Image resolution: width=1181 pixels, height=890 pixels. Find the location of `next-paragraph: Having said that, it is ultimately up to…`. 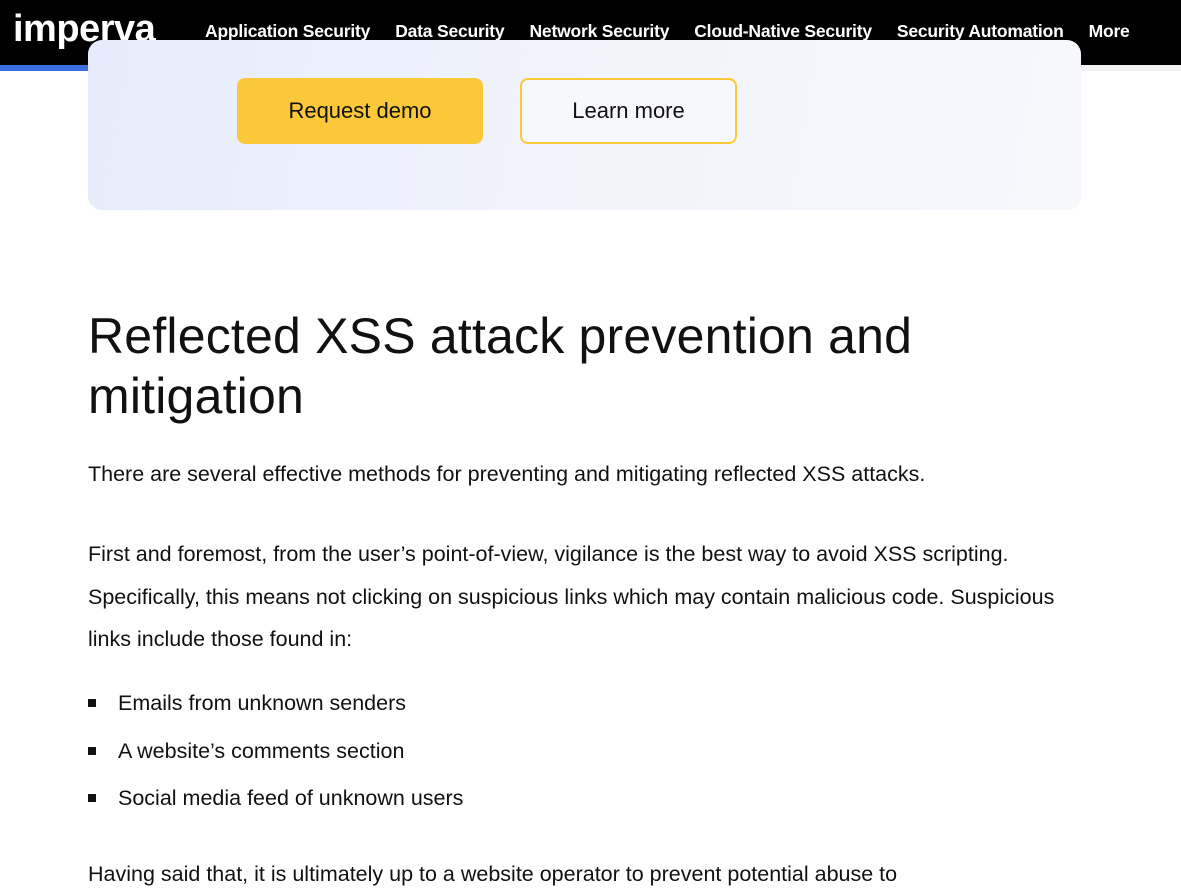

next-paragraph: Having said that, it is ultimately up to… is located at coordinates (493, 874).